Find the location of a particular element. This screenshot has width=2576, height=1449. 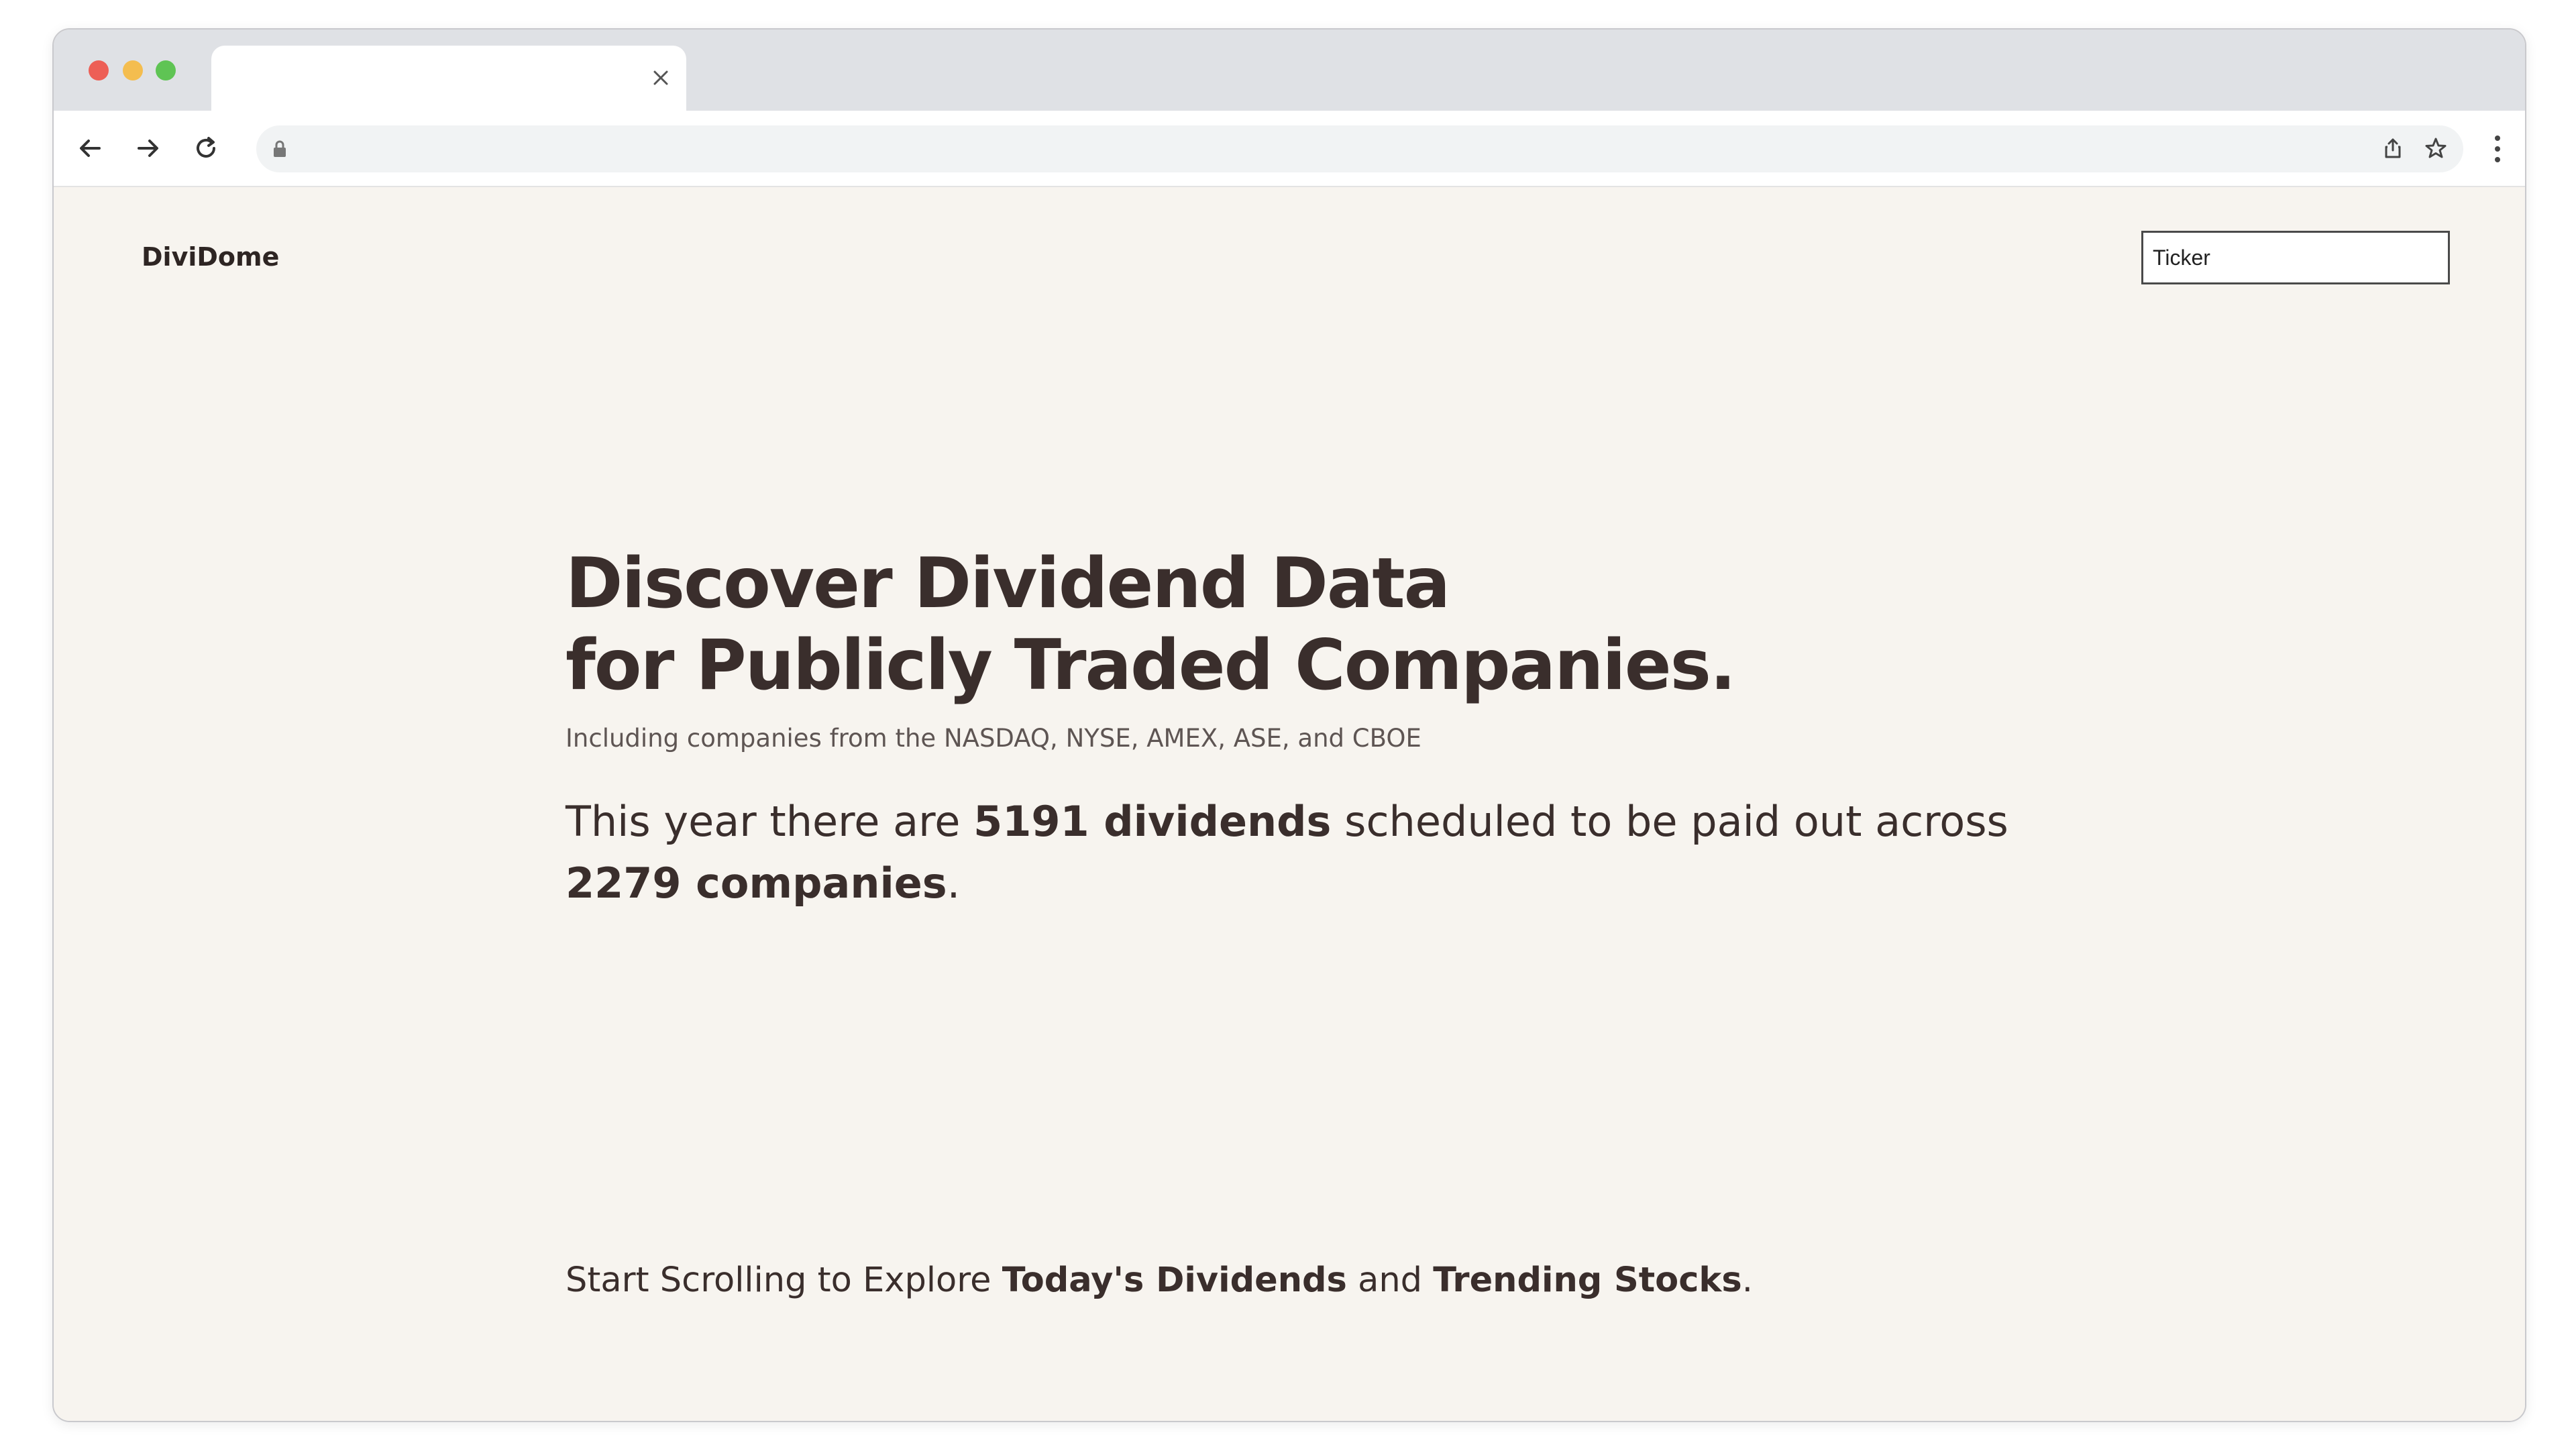

close-window-button is located at coordinates (99, 70).